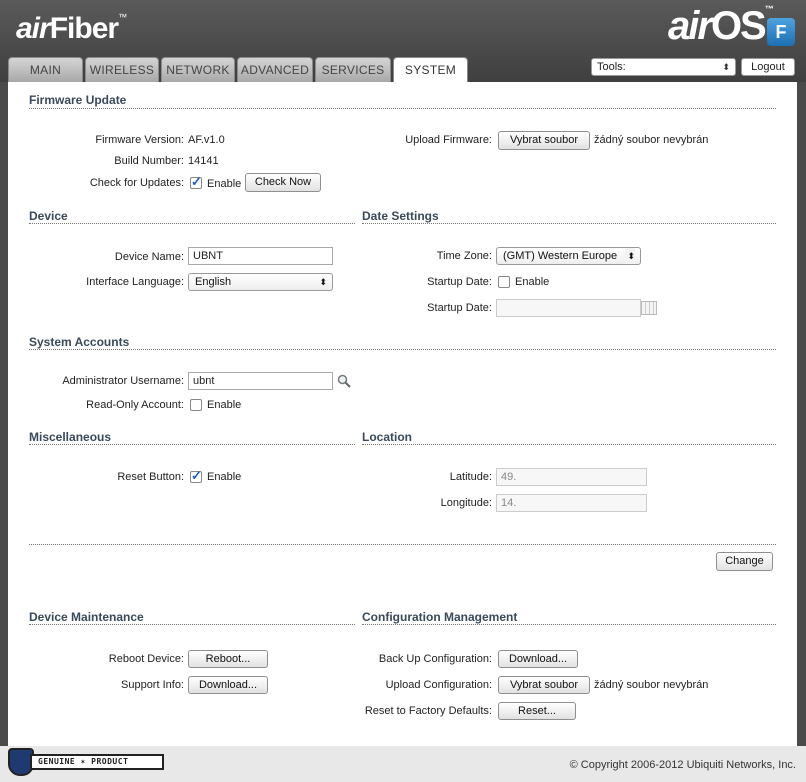  I want to click on tab-wireless: WIRELESS, so click(122, 69).